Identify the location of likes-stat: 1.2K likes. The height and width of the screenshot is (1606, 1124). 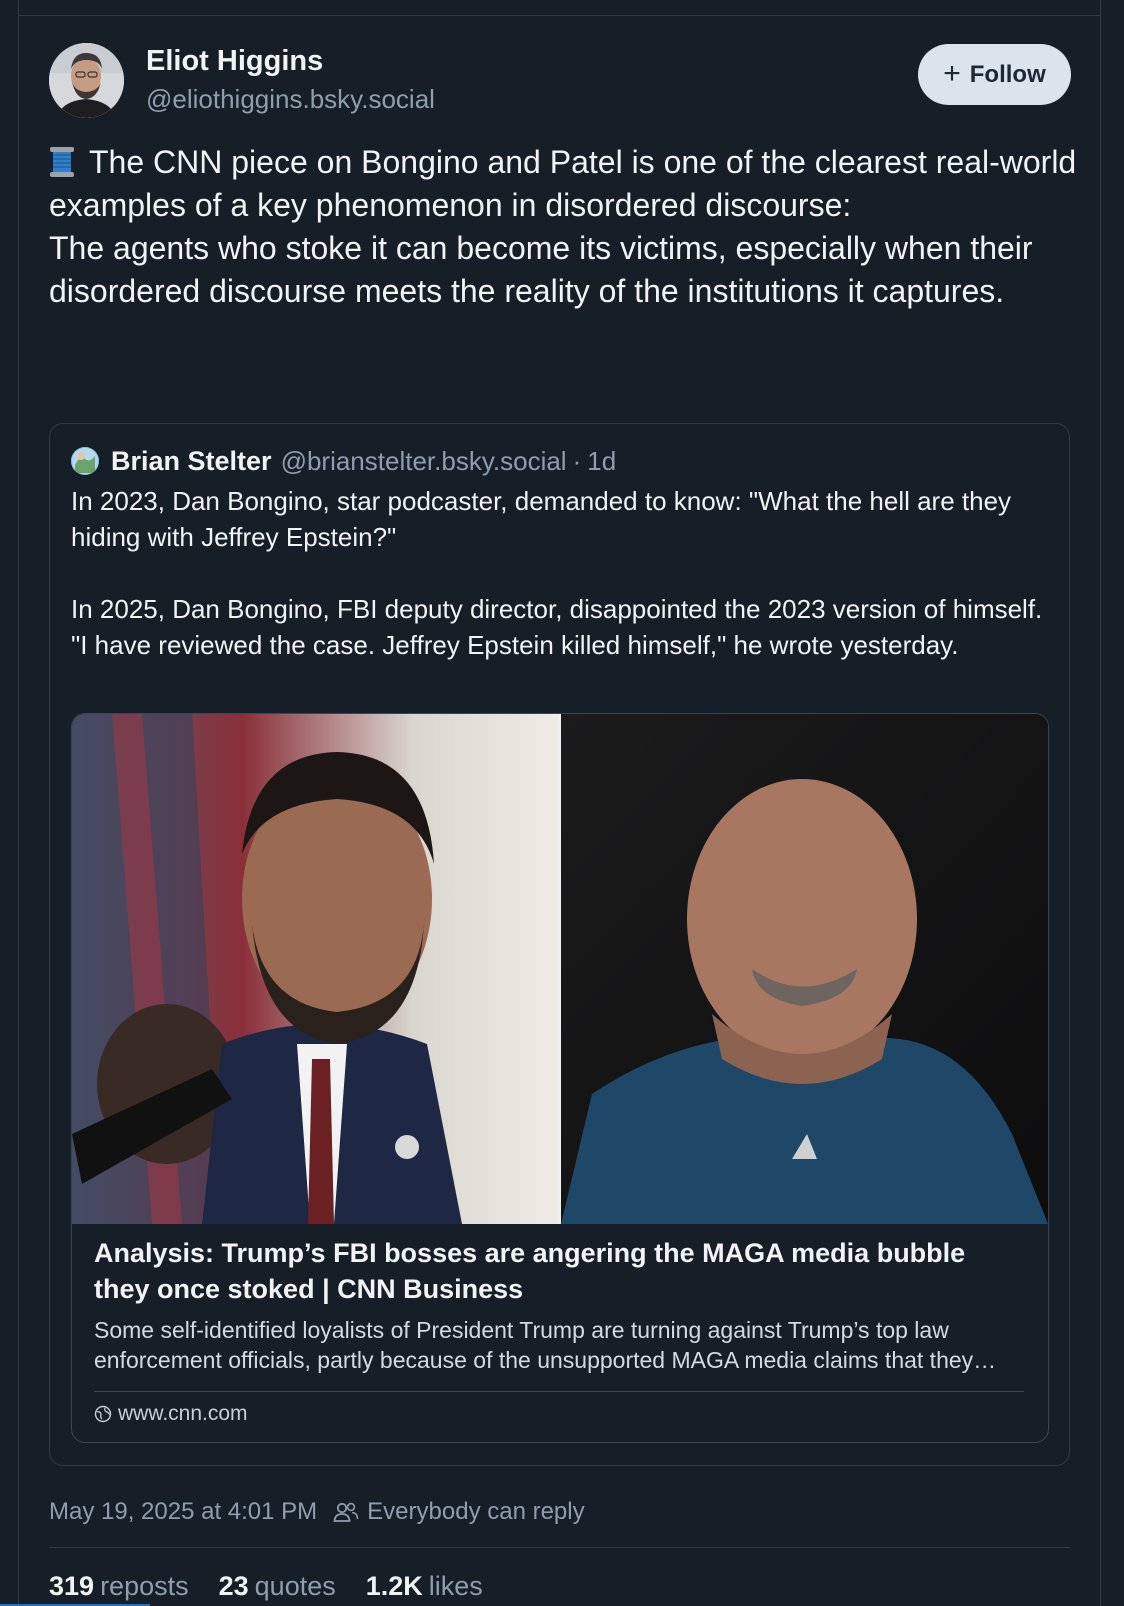
(424, 1586).